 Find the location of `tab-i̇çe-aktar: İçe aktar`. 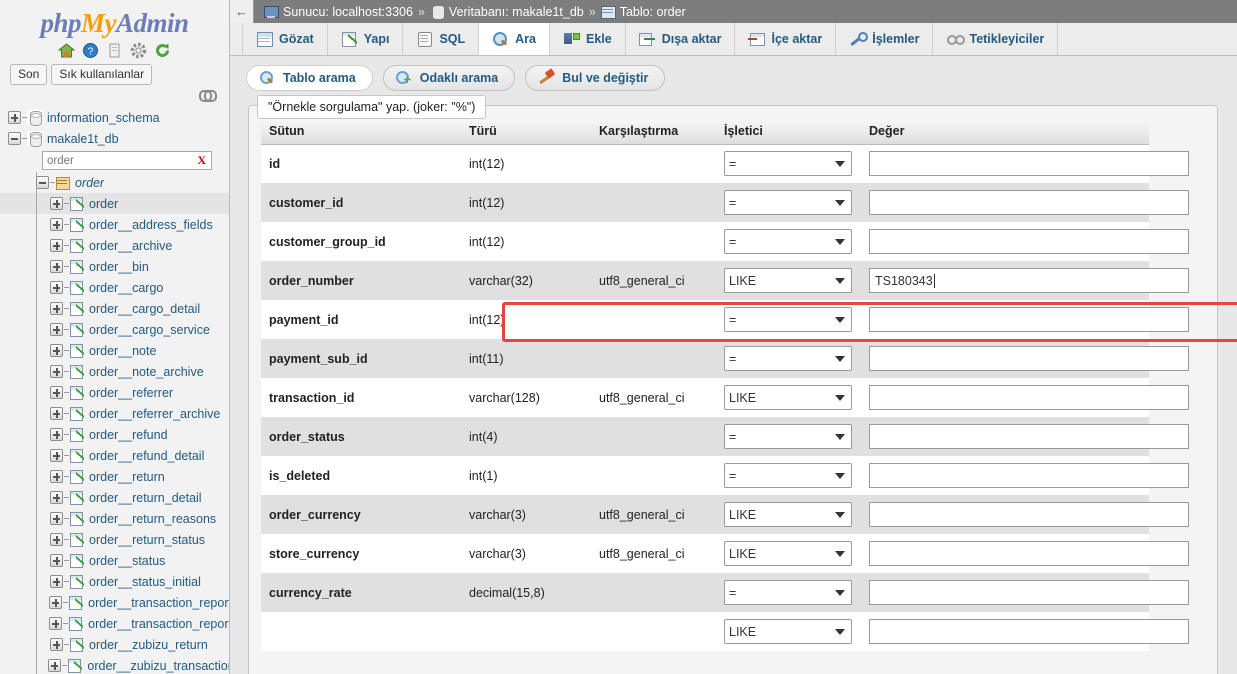

tab-i̇çe-aktar: İçe aktar is located at coordinates (785, 39).